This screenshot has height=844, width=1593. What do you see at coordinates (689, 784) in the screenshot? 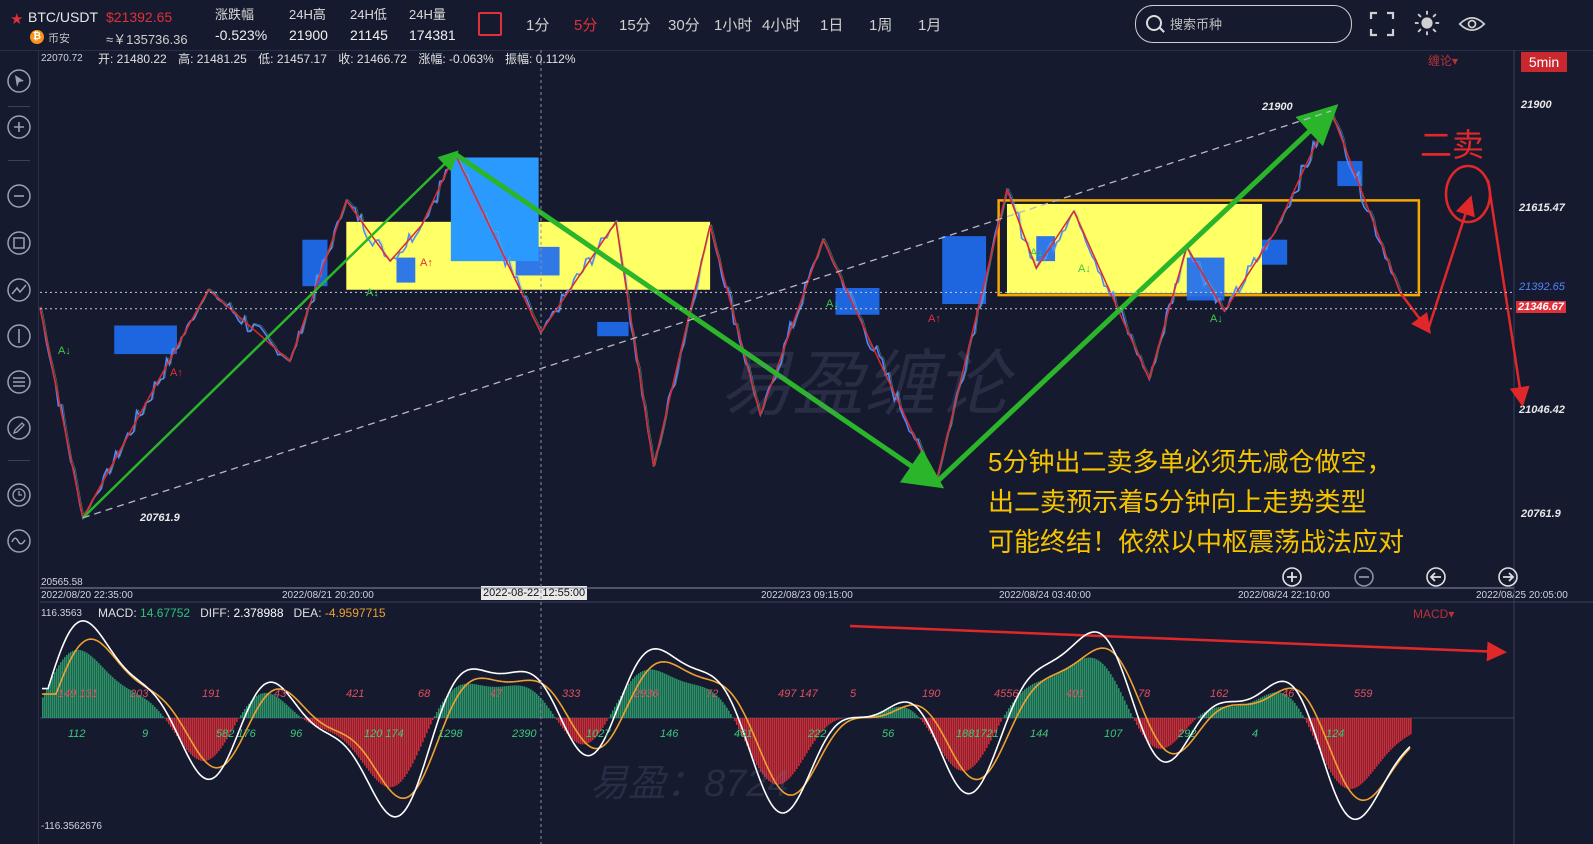
I see `watermark-macd: 易盈：8724` at bounding box center [689, 784].